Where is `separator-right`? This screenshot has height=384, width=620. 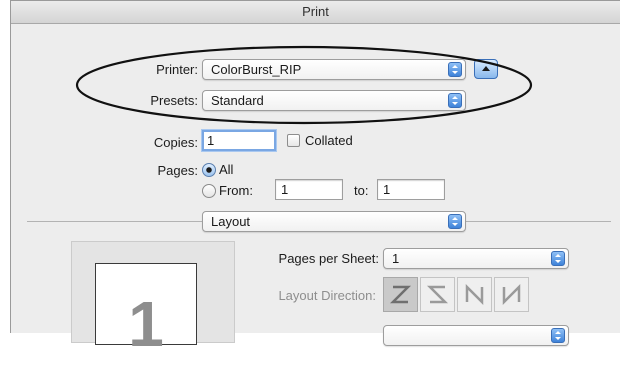
separator-right is located at coordinates (538, 221).